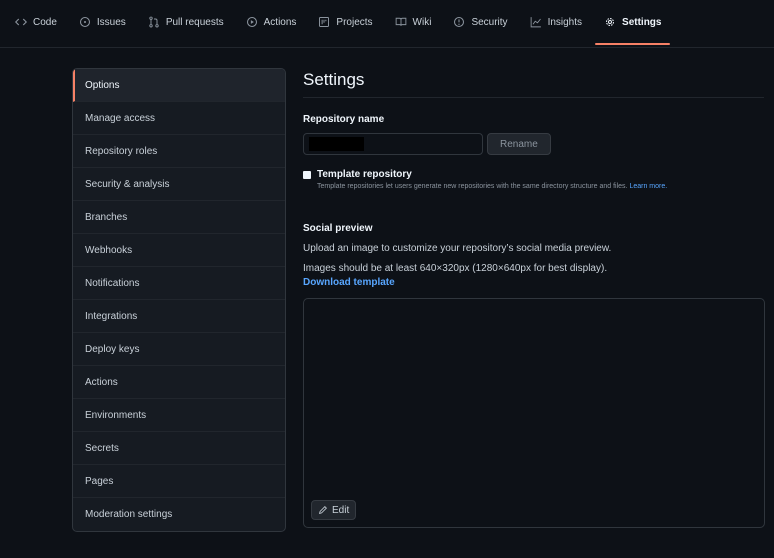  I want to click on repo-name-row: Rename, so click(538, 144).